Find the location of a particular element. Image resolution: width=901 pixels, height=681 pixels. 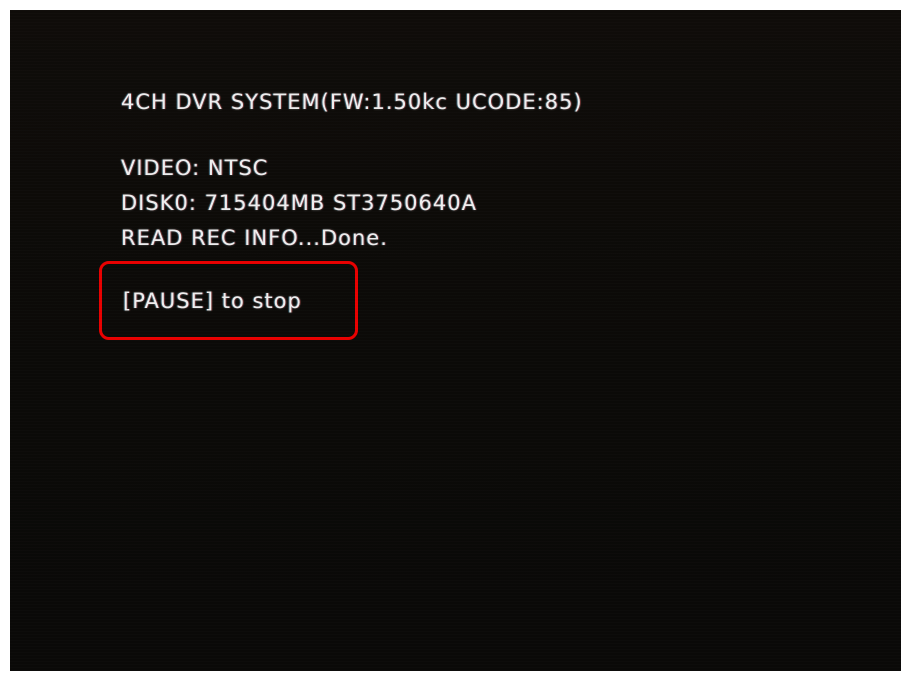

read-rec-info-status: READ REC INFO...Done. is located at coordinates (254, 238).